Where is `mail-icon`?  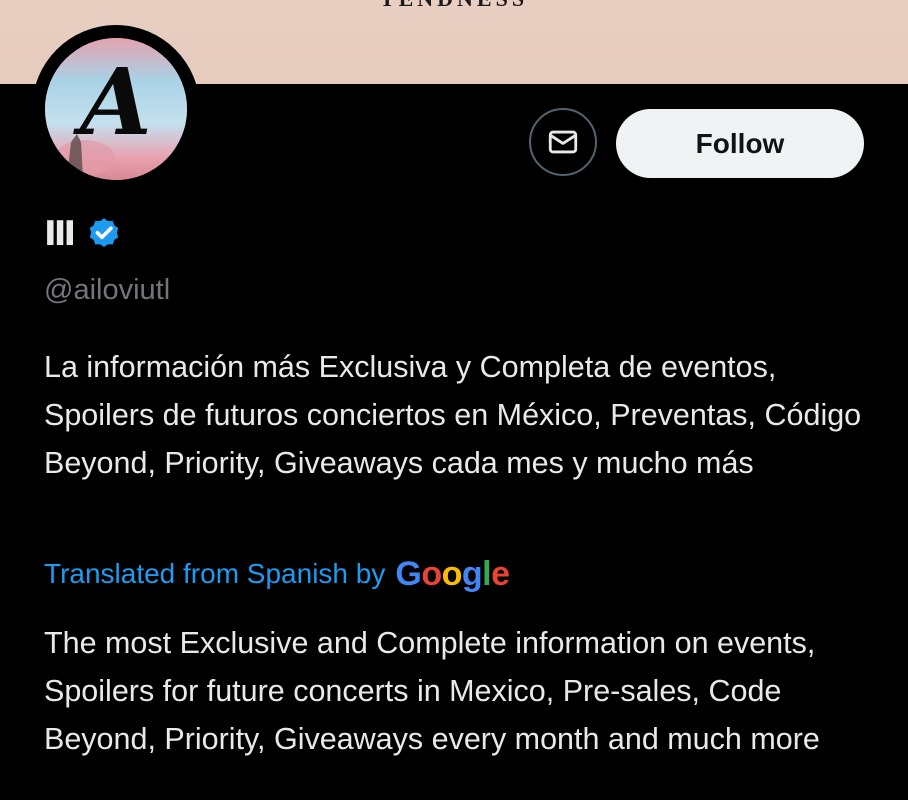 mail-icon is located at coordinates (563, 142).